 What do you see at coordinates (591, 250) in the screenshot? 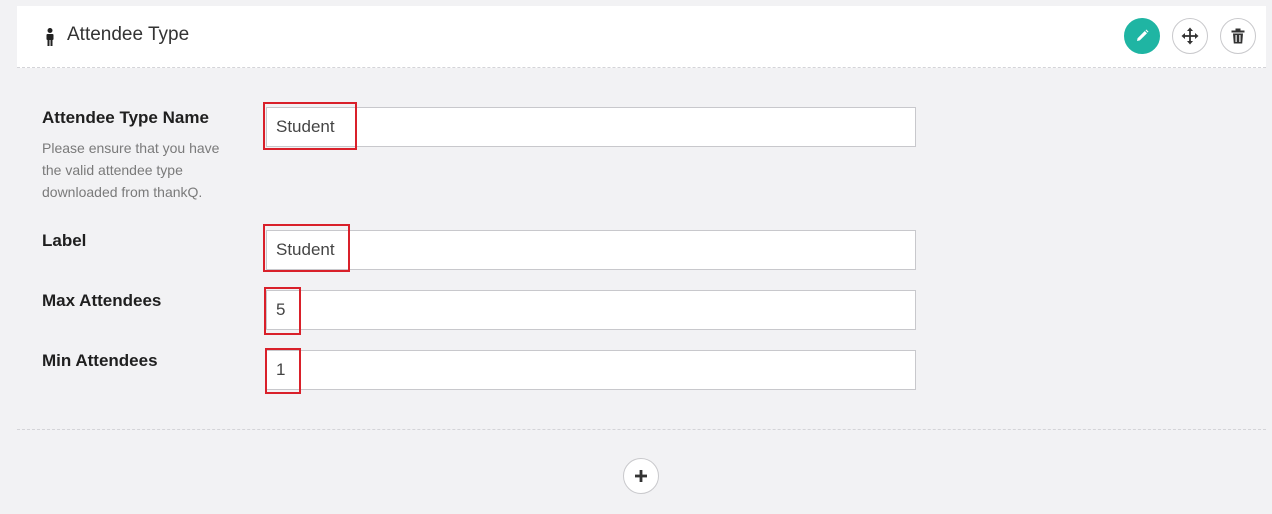
I see `label-input` at bounding box center [591, 250].